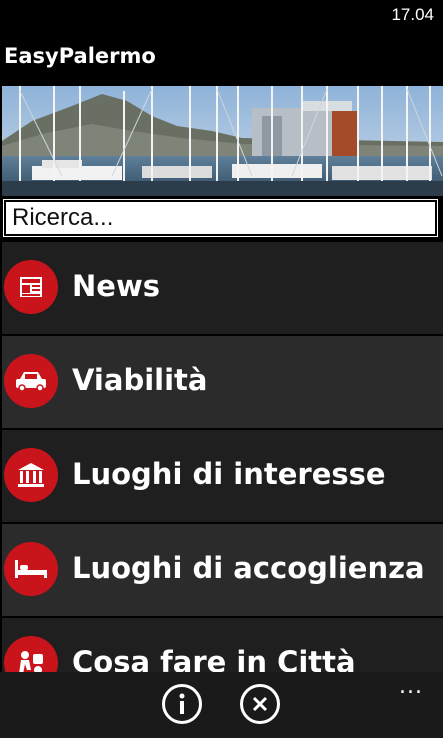 This screenshot has height=738, width=443. Describe the element at coordinates (222, 288) in the screenshot. I see `menu-item-news: News` at that location.